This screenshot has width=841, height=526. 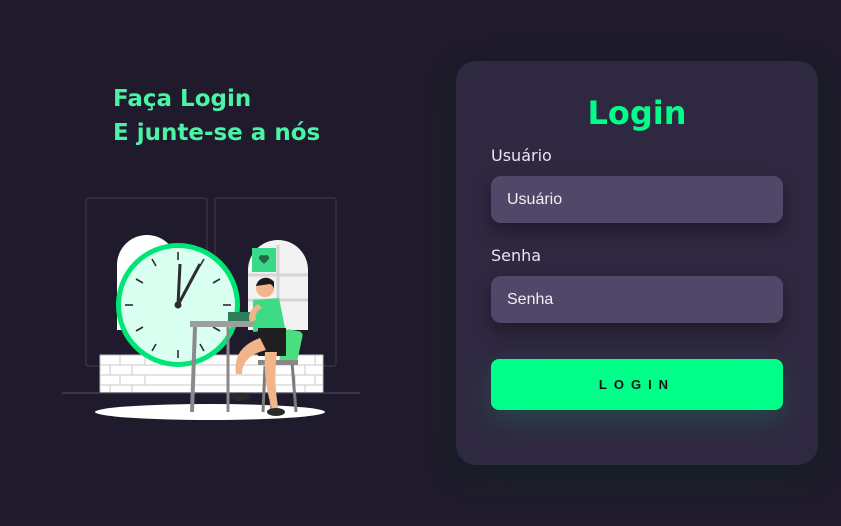 I want to click on username-label: Usuário, so click(x=521, y=155).